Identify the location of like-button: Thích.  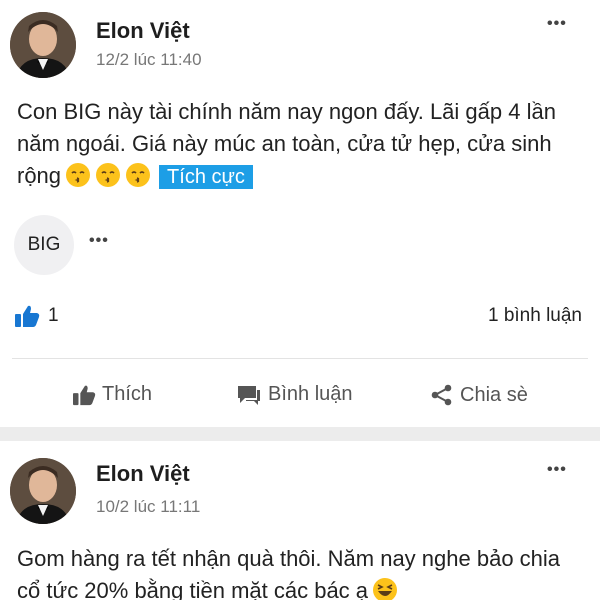
(112, 394).